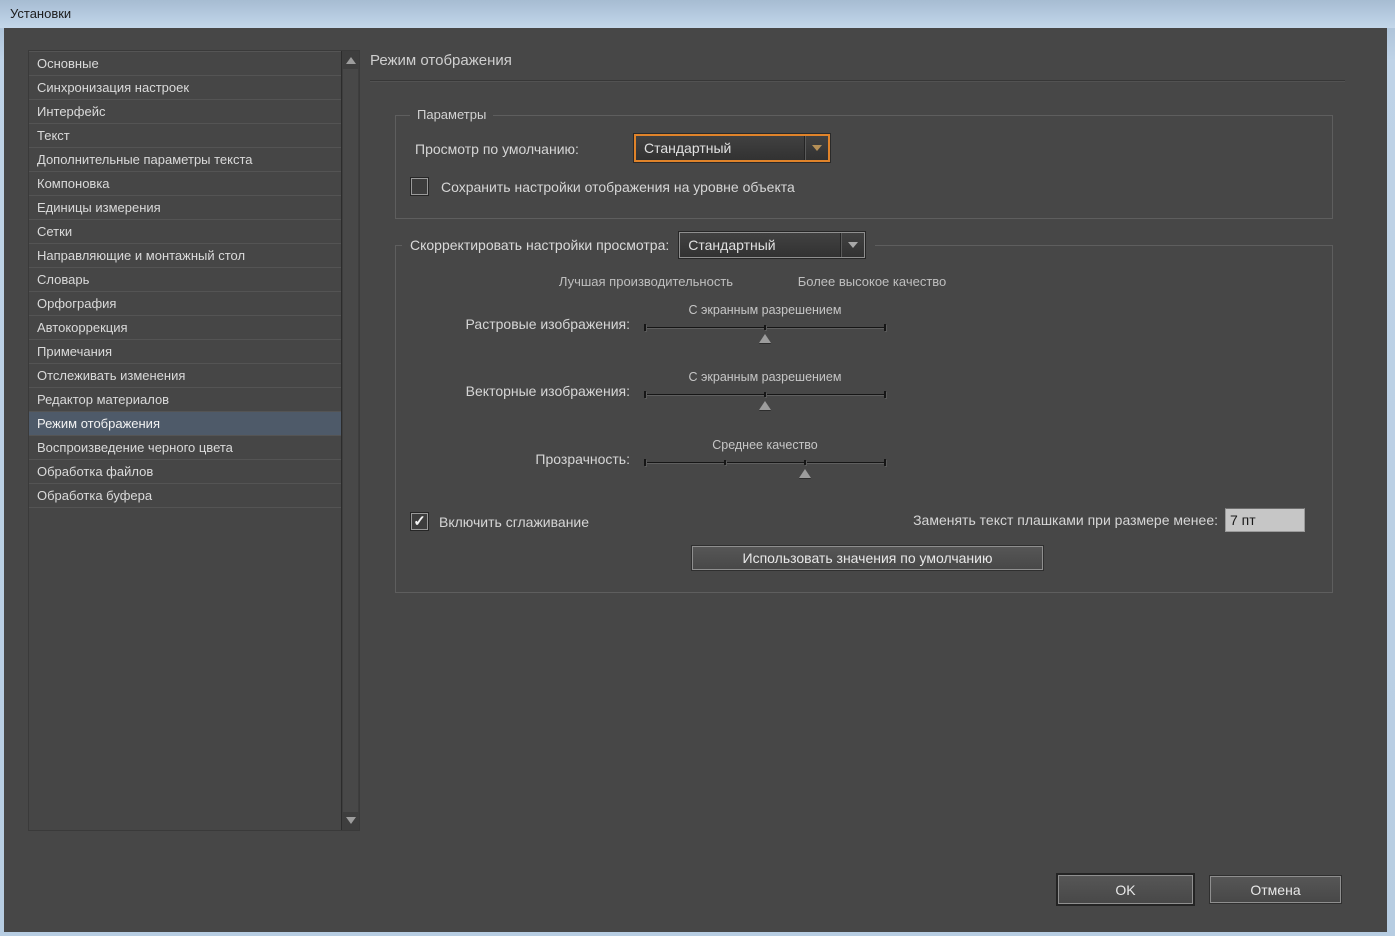 This screenshot has height=936, width=1395. What do you see at coordinates (351, 60) in the screenshot?
I see `scroll-up-icon` at bounding box center [351, 60].